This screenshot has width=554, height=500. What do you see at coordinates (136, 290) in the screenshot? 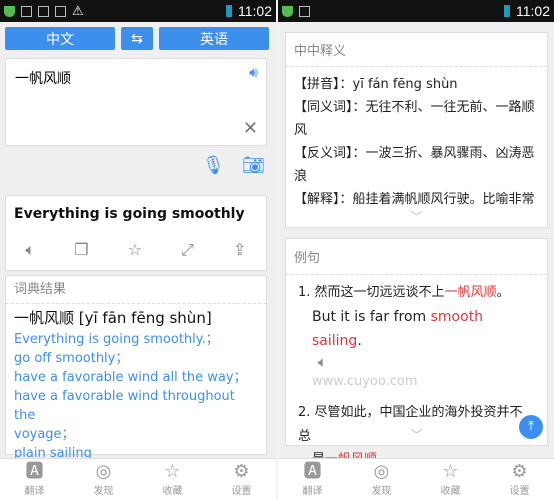
I see `dictionary-header: 词典结果` at bounding box center [136, 290].